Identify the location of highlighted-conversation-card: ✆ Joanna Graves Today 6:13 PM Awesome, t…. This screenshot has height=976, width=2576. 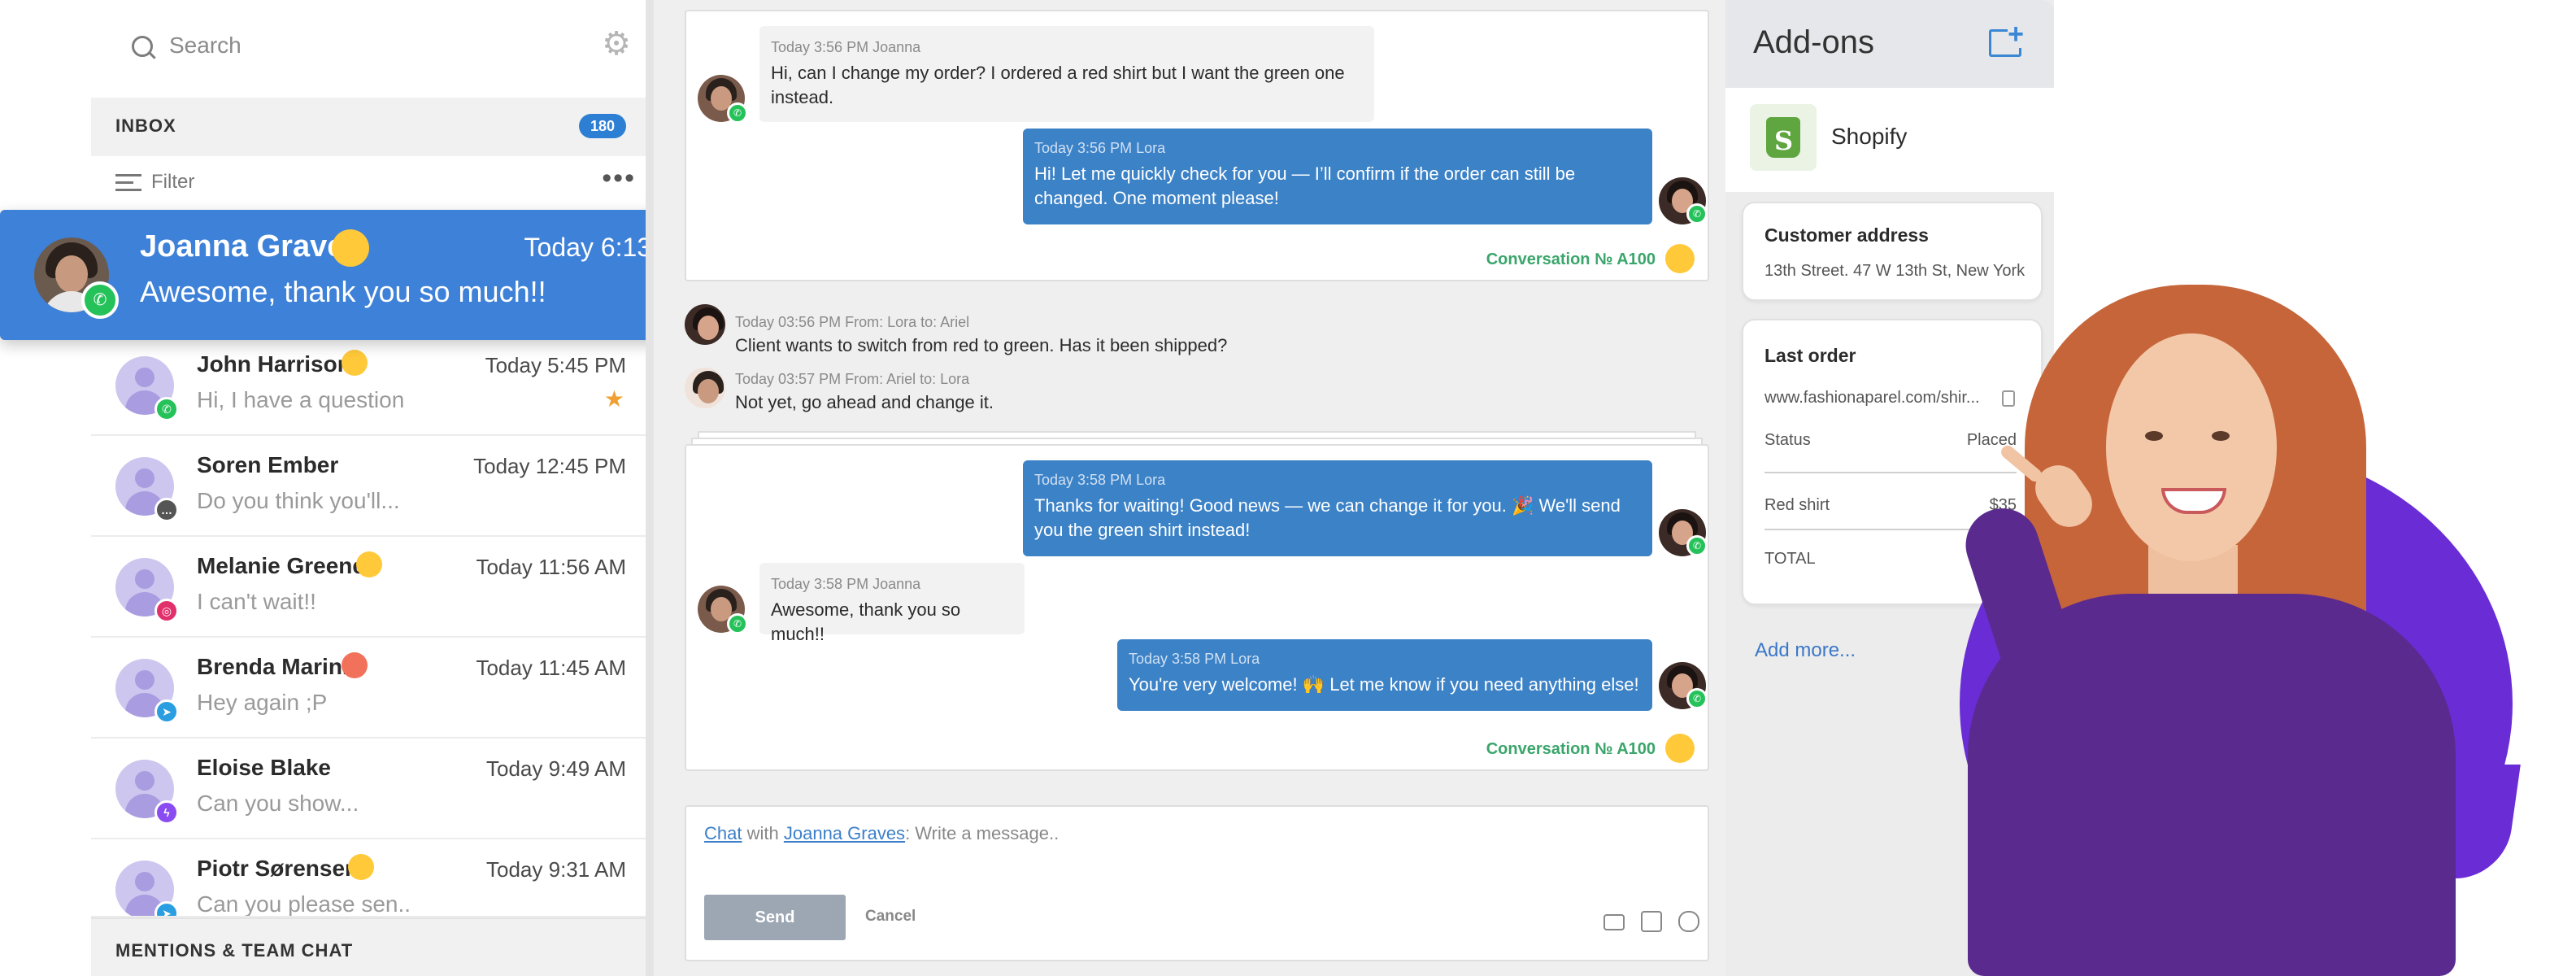
(360, 275).